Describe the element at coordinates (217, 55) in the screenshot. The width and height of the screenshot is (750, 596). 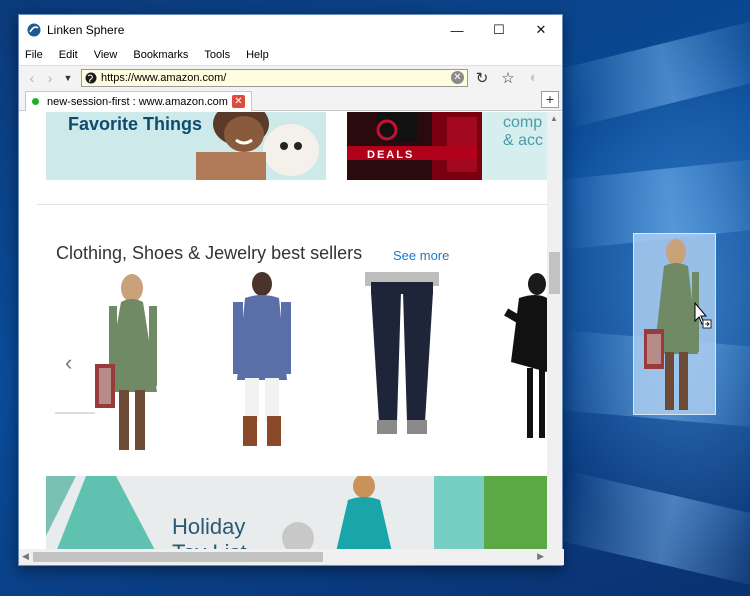
I see `menu-tools: Tools` at that location.